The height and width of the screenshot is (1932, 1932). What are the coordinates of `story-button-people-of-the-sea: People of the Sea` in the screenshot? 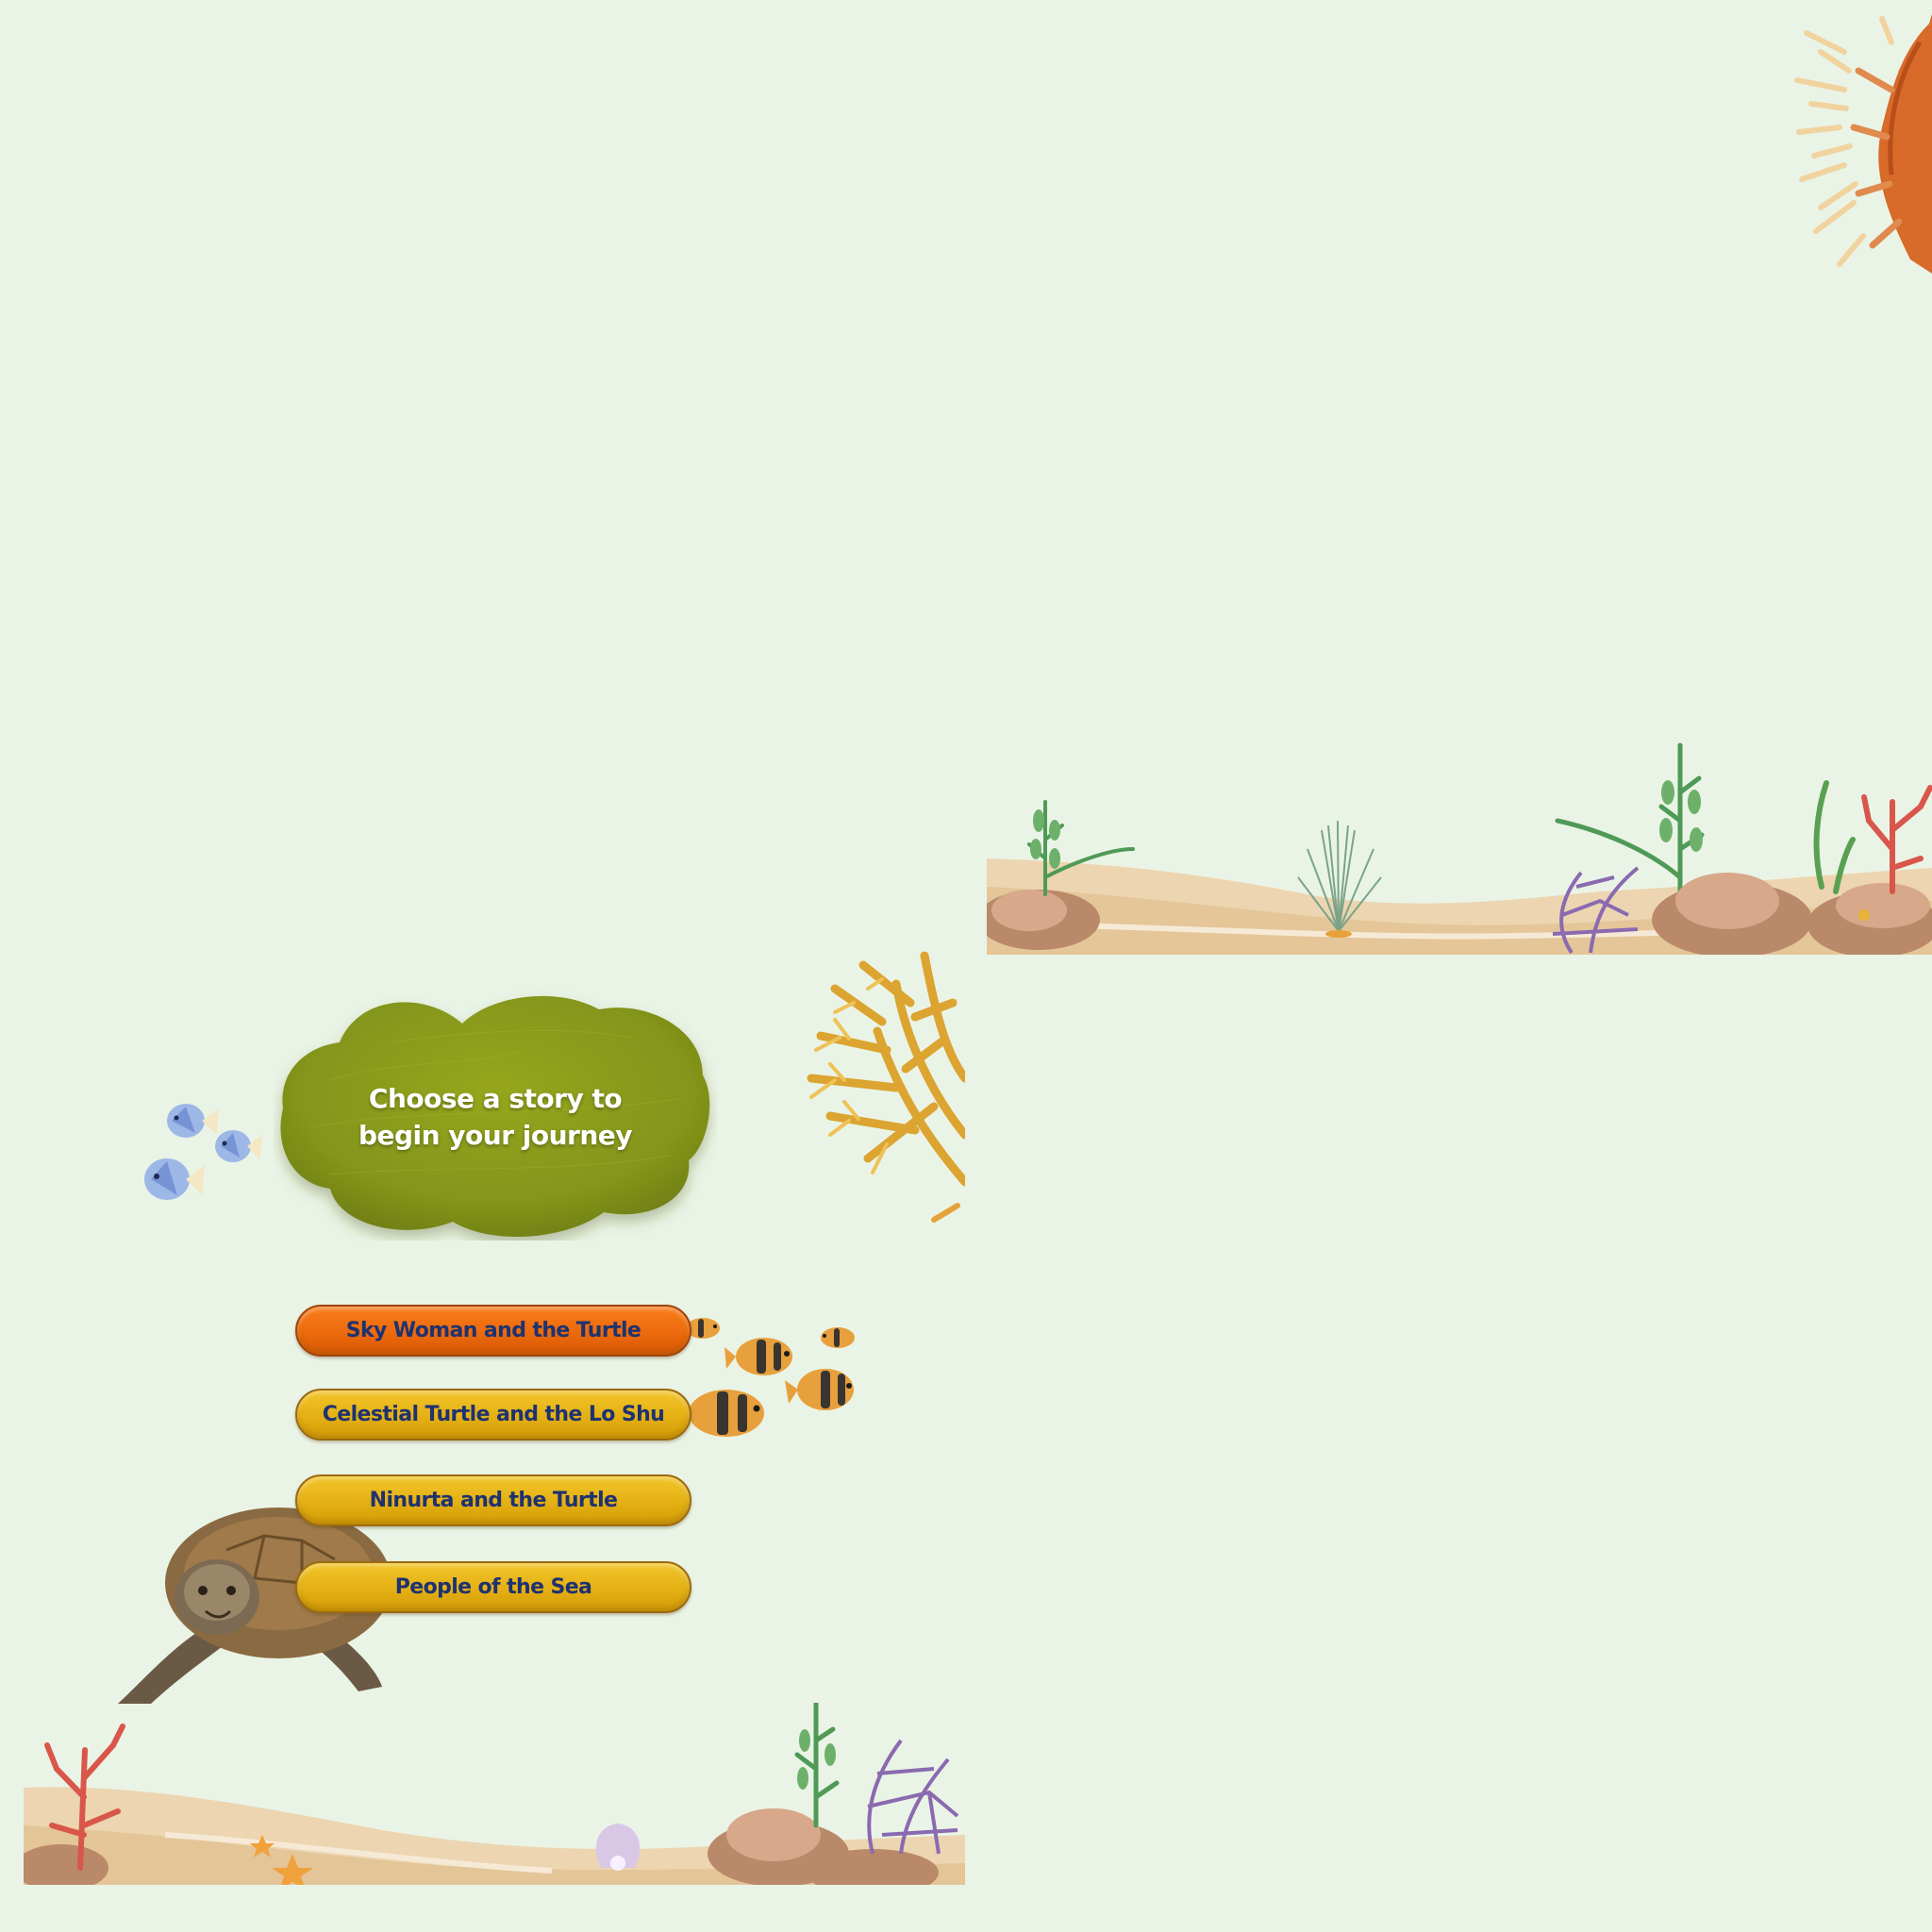 It's located at (493, 1587).